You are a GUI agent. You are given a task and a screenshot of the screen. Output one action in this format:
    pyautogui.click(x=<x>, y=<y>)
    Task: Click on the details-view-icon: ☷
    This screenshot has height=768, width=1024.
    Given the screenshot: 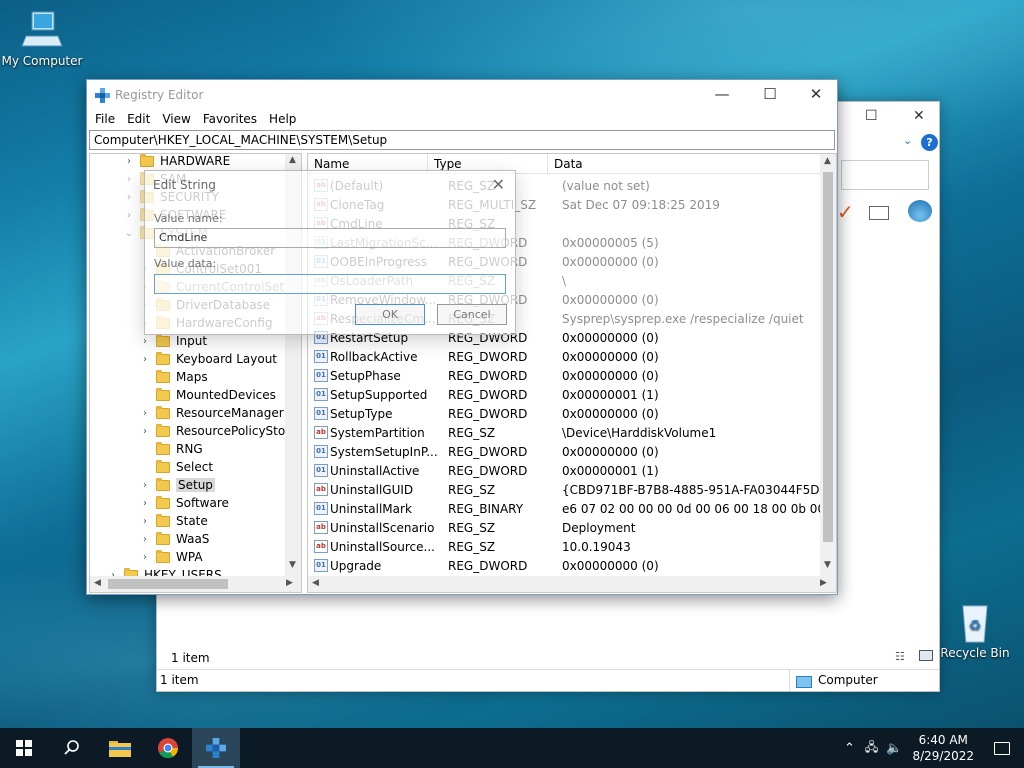 What is the action you would take?
    pyautogui.click(x=900, y=656)
    